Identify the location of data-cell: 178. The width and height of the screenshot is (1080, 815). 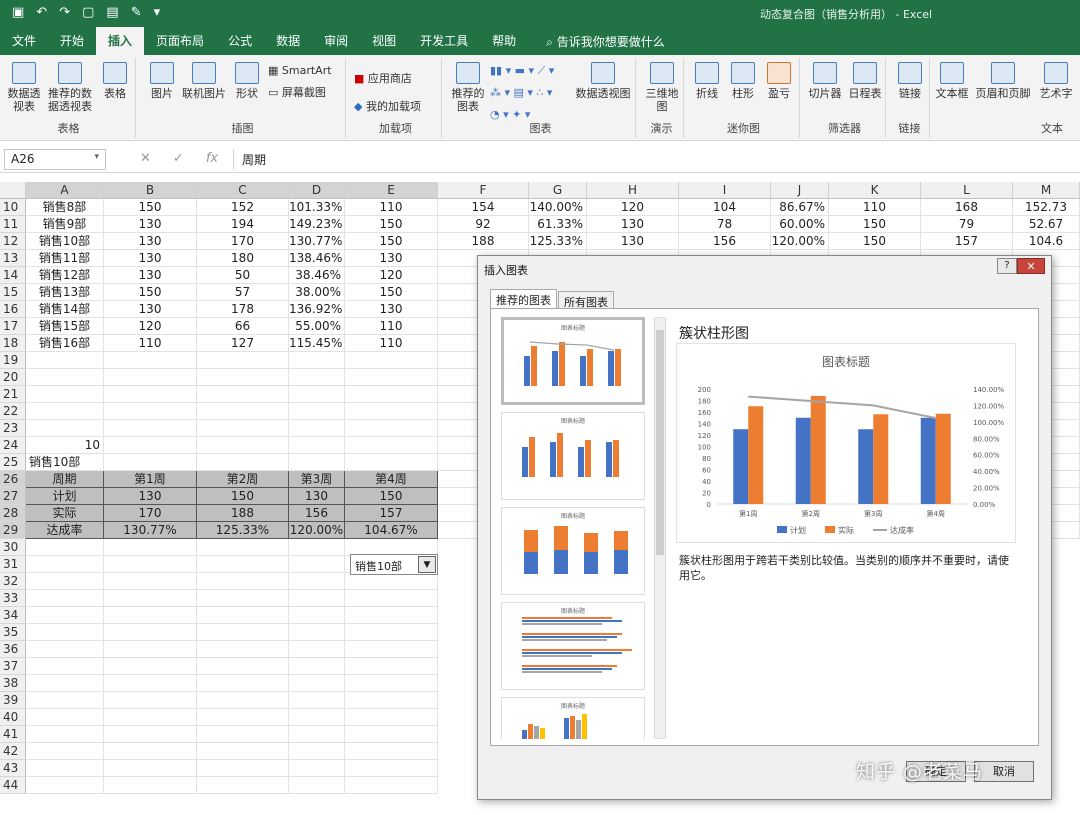
(243, 309).